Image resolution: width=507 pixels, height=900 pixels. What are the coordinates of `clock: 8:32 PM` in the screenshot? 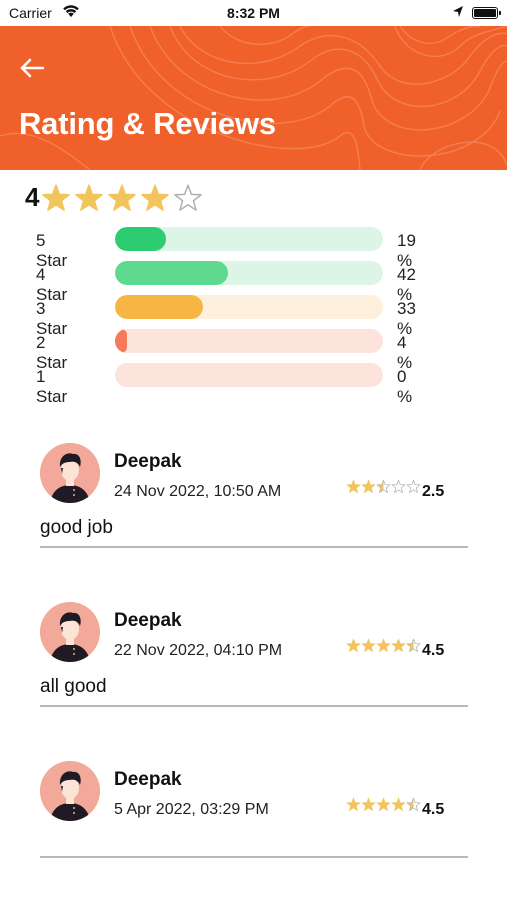 It's located at (253, 13).